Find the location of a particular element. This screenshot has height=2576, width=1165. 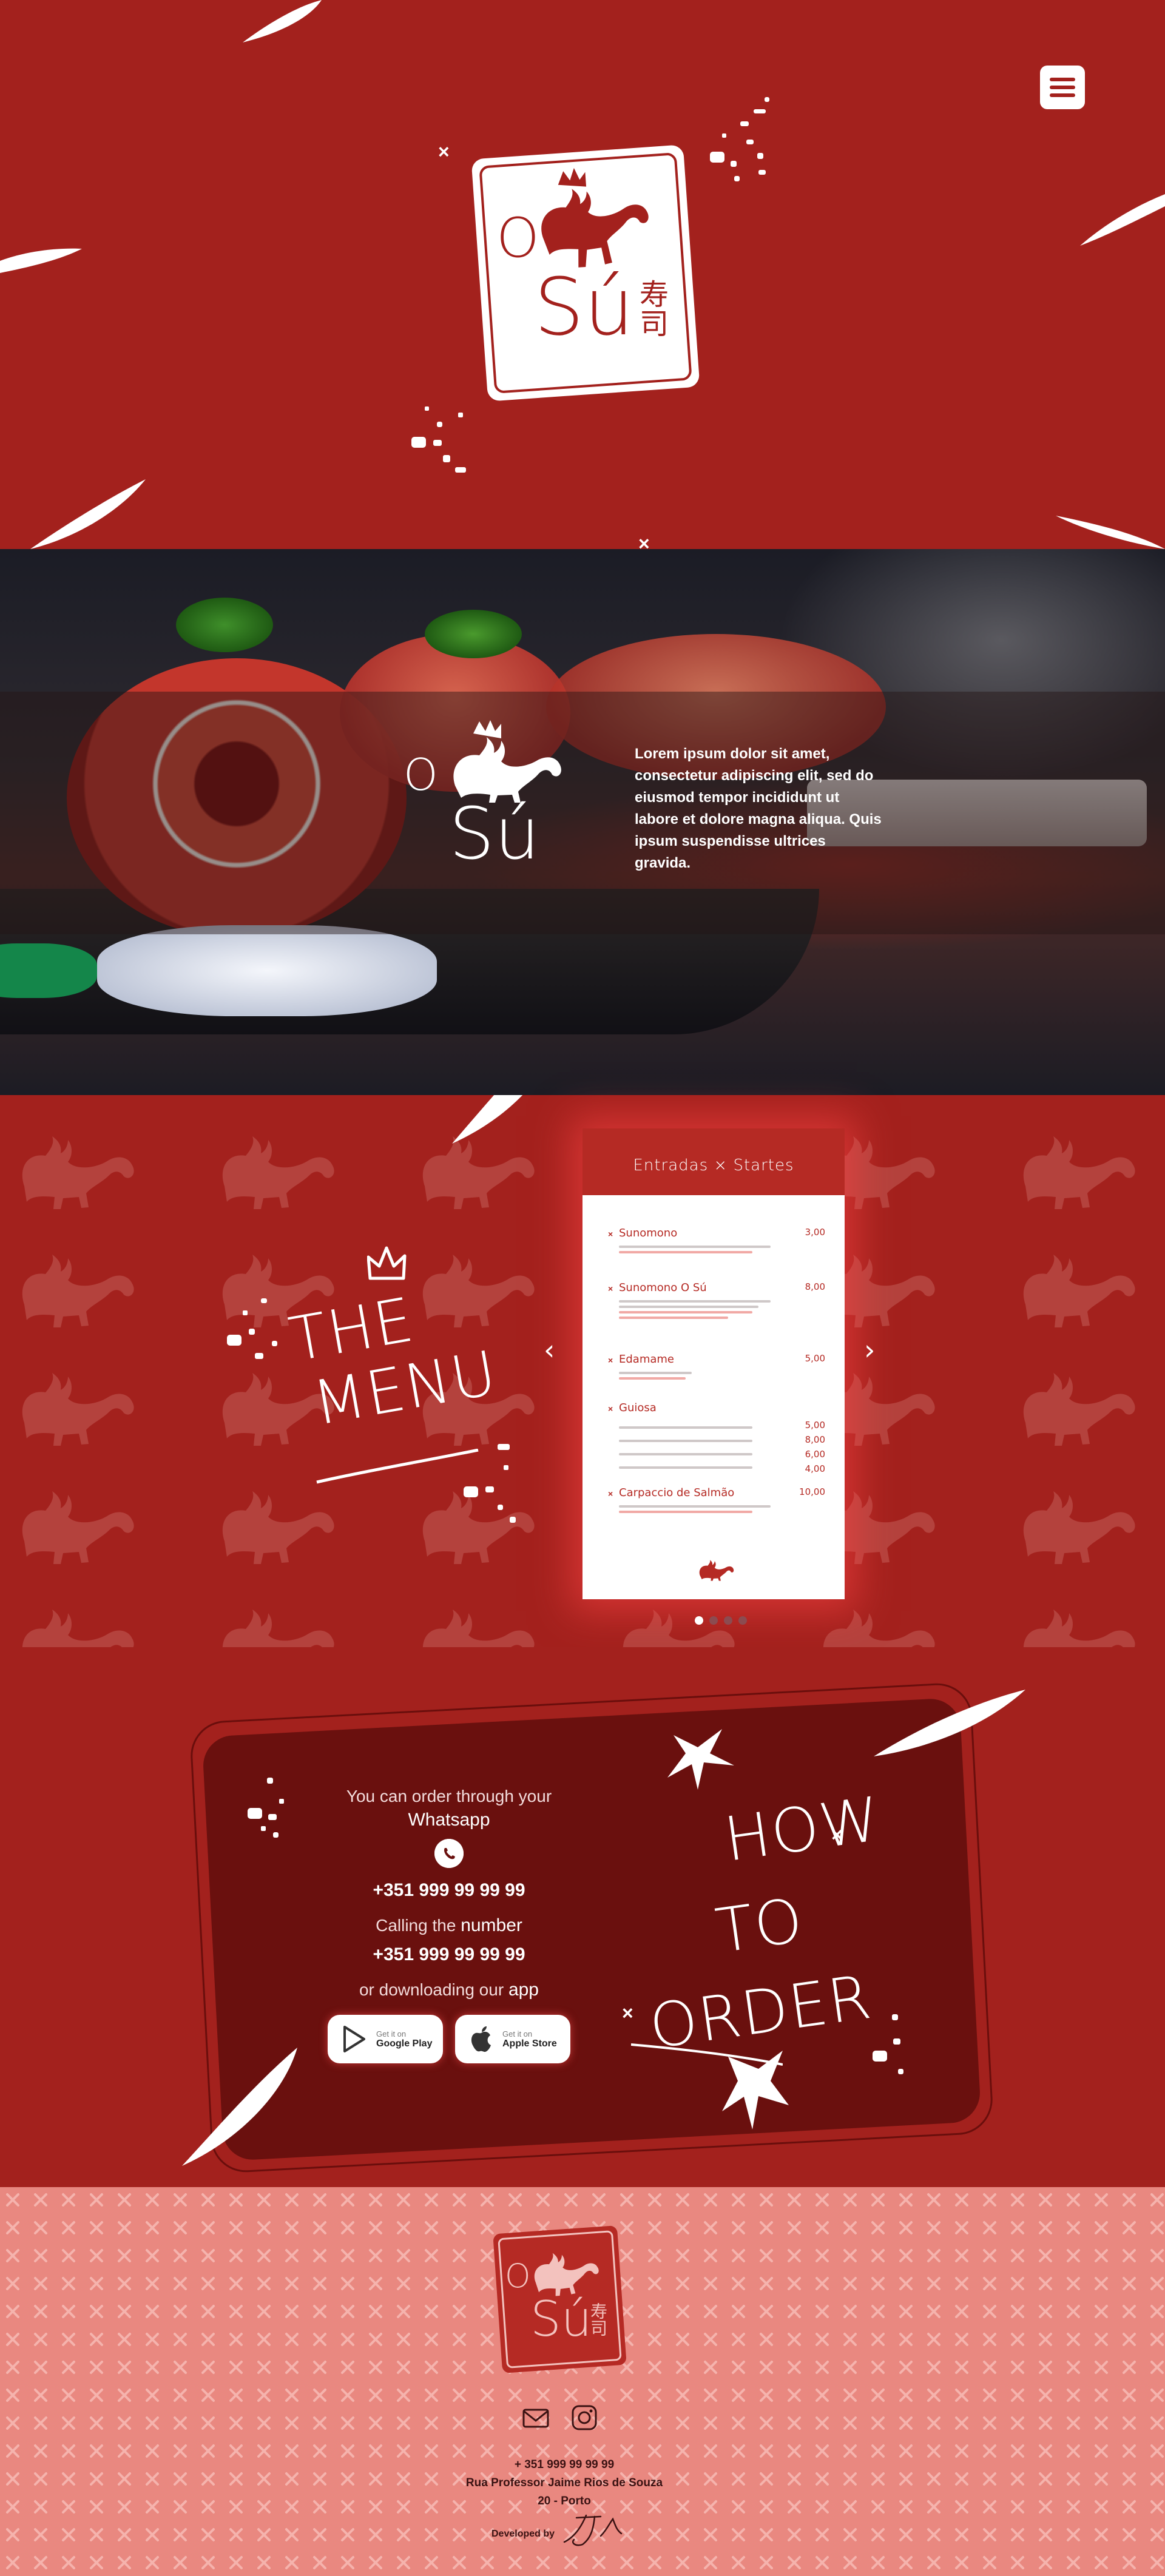

menu-card-header: Entradas × Startes is located at coordinates (713, 1161).